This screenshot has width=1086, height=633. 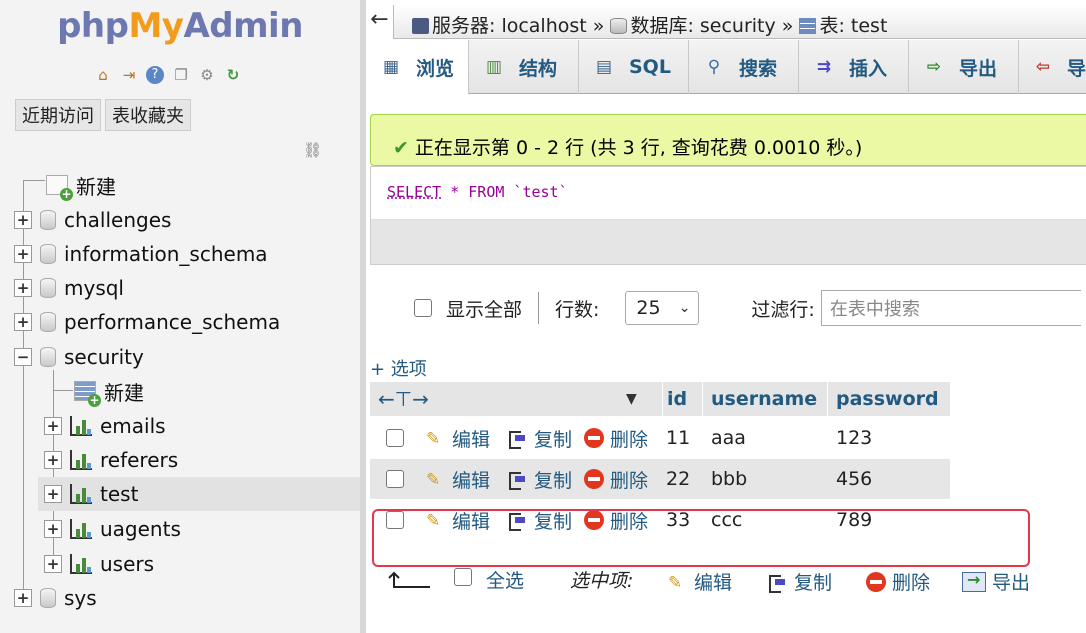 What do you see at coordinates (141, 254) in the screenshot?
I see `tree-db-information-schema: + information_schema` at bounding box center [141, 254].